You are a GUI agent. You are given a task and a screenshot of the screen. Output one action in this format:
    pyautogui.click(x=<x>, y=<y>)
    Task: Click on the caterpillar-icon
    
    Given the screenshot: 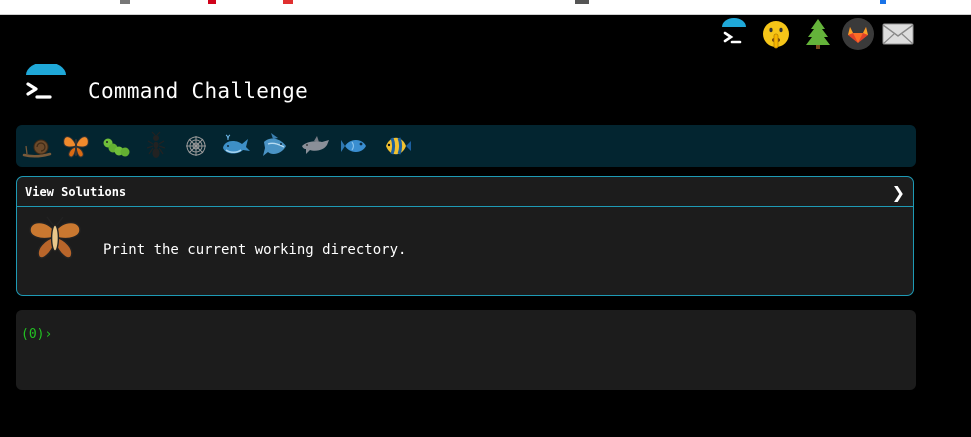 What is the action you would take?
    pyautogui.click(x=116, y=146)
    